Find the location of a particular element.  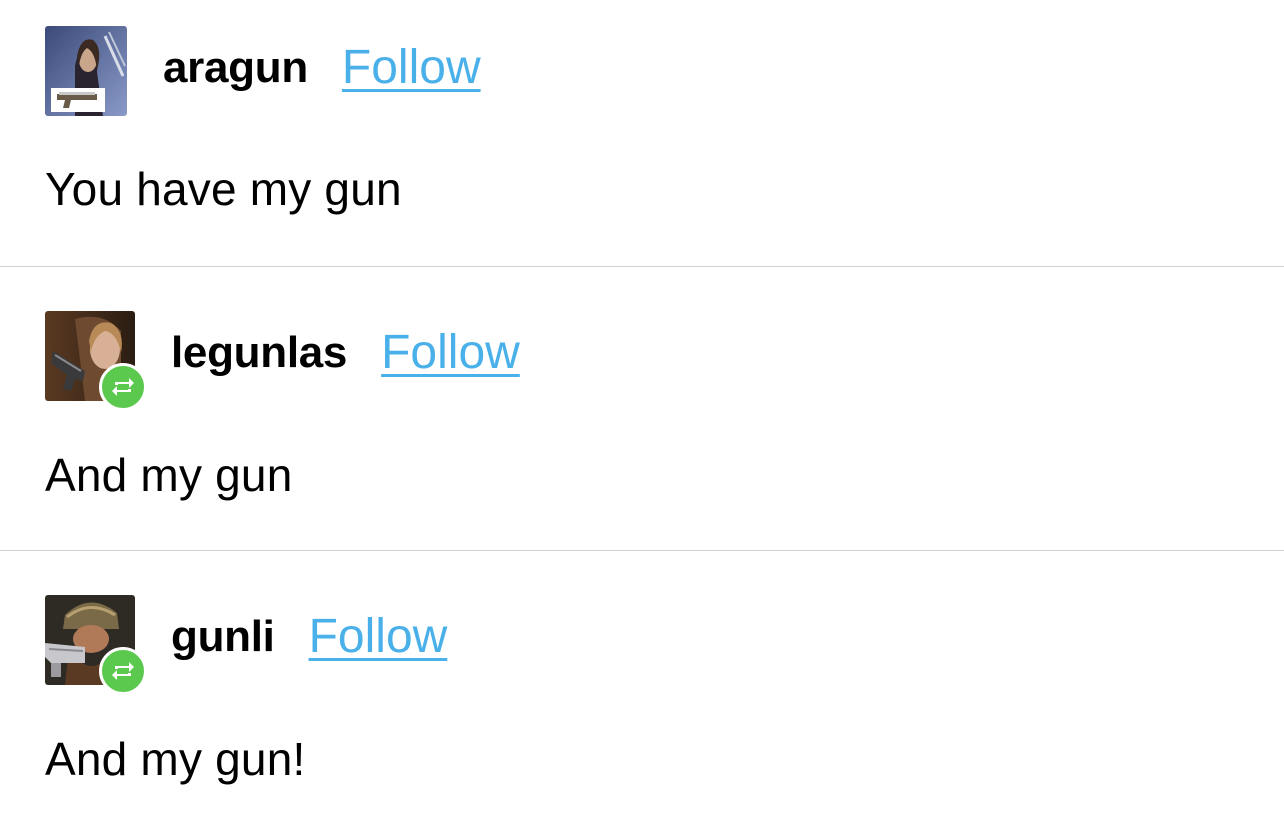

post-text: And my gun is located at coordinates (169, 475).